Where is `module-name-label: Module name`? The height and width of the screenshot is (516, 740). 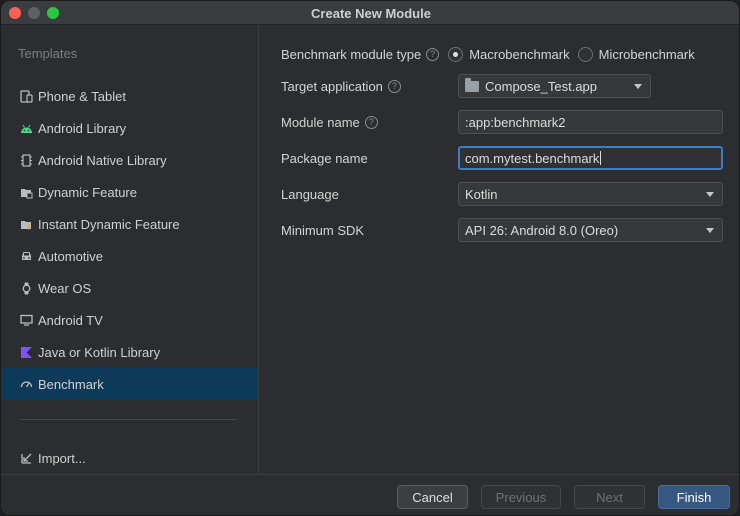
module-name-label: Module name is located at coordinates (320, 122).